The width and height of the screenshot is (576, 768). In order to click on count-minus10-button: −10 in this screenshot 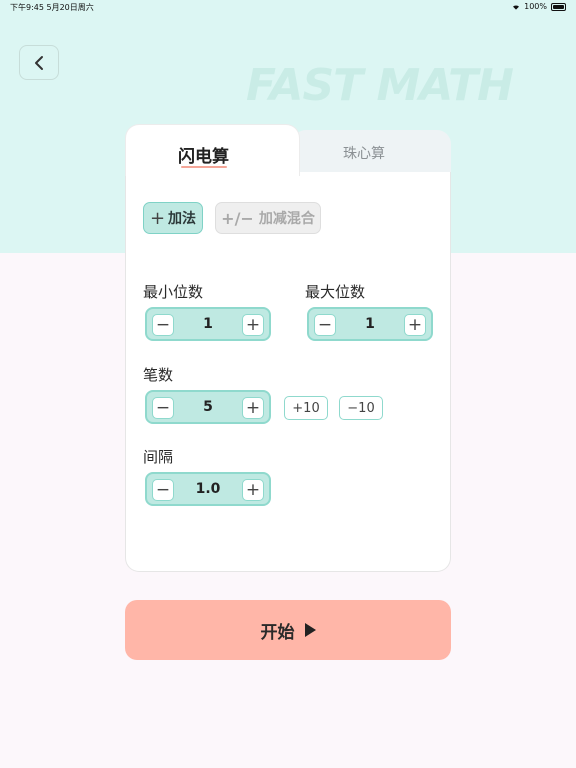, I will do `click(361, 408)`.